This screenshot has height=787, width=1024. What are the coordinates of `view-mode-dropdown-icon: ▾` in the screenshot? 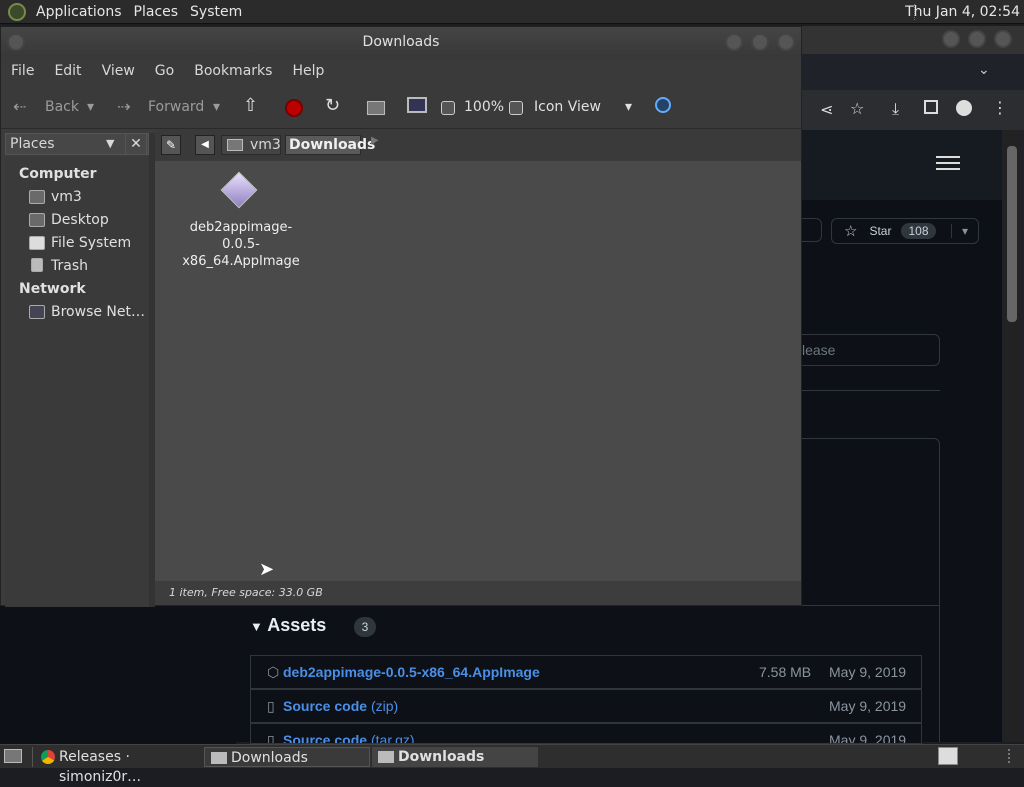 It's located at (628, 107).